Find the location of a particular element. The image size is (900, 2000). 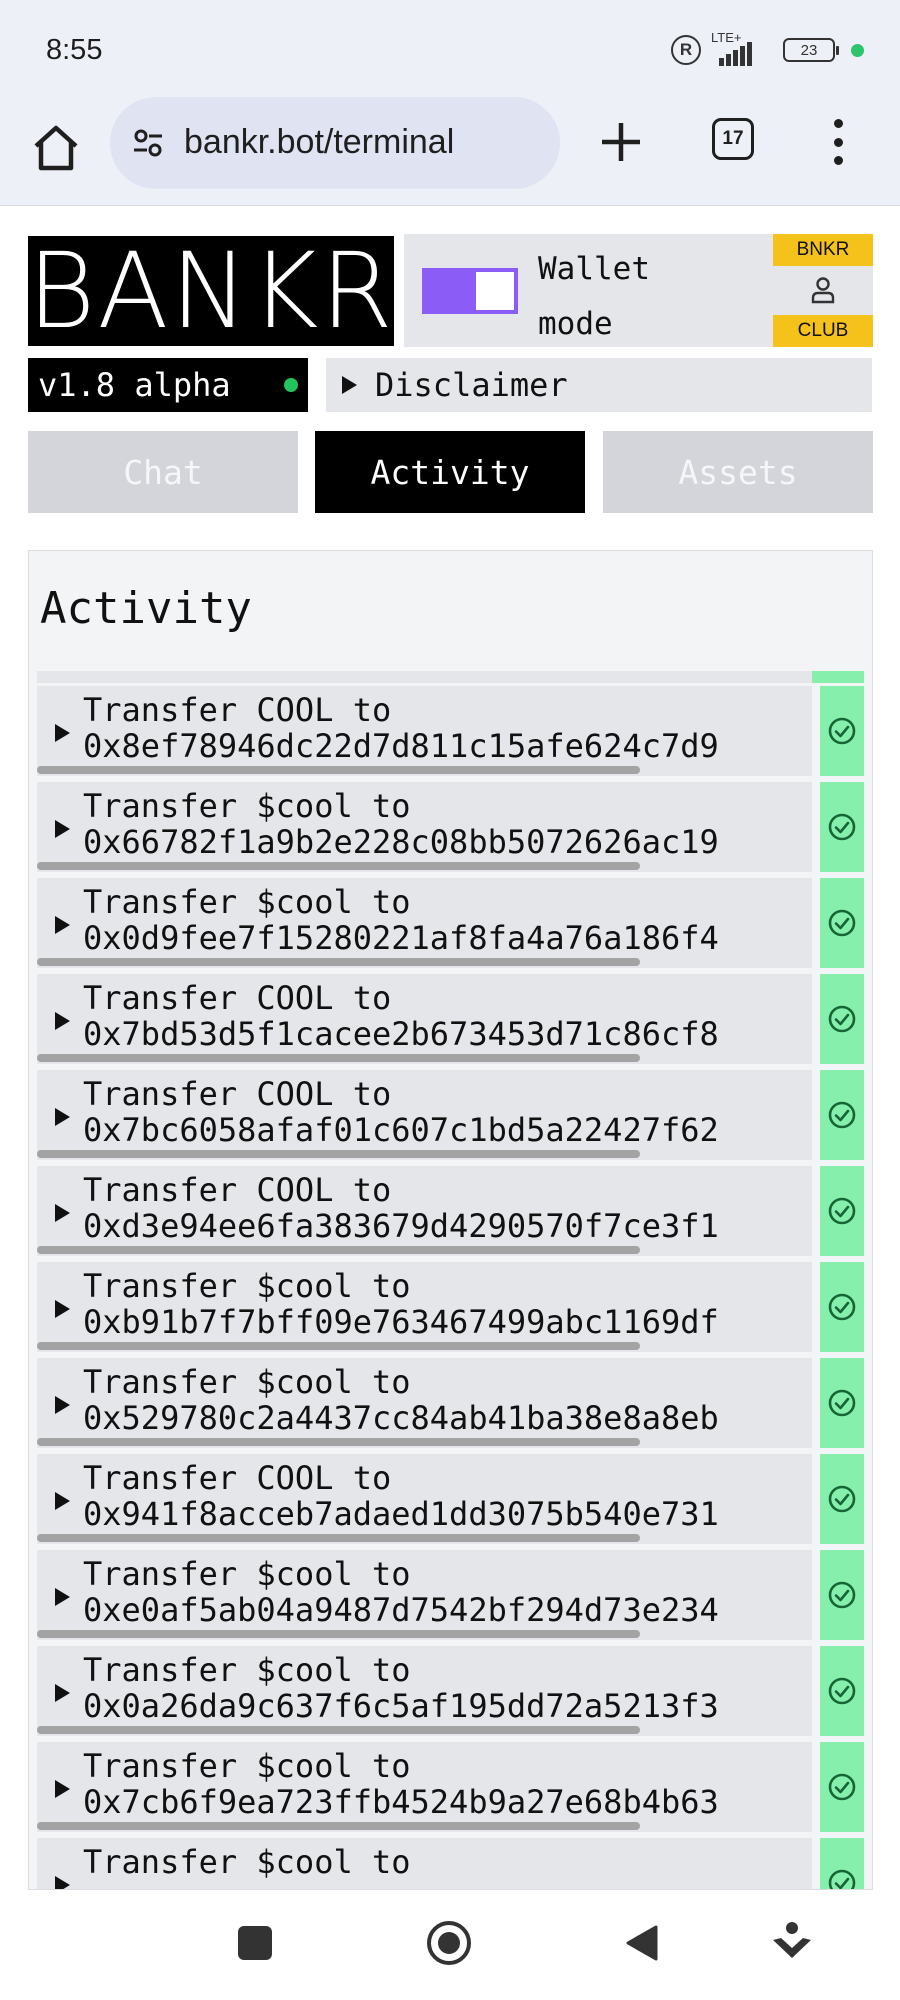

tab-activity: Activity is located at coordinates (450, 472).